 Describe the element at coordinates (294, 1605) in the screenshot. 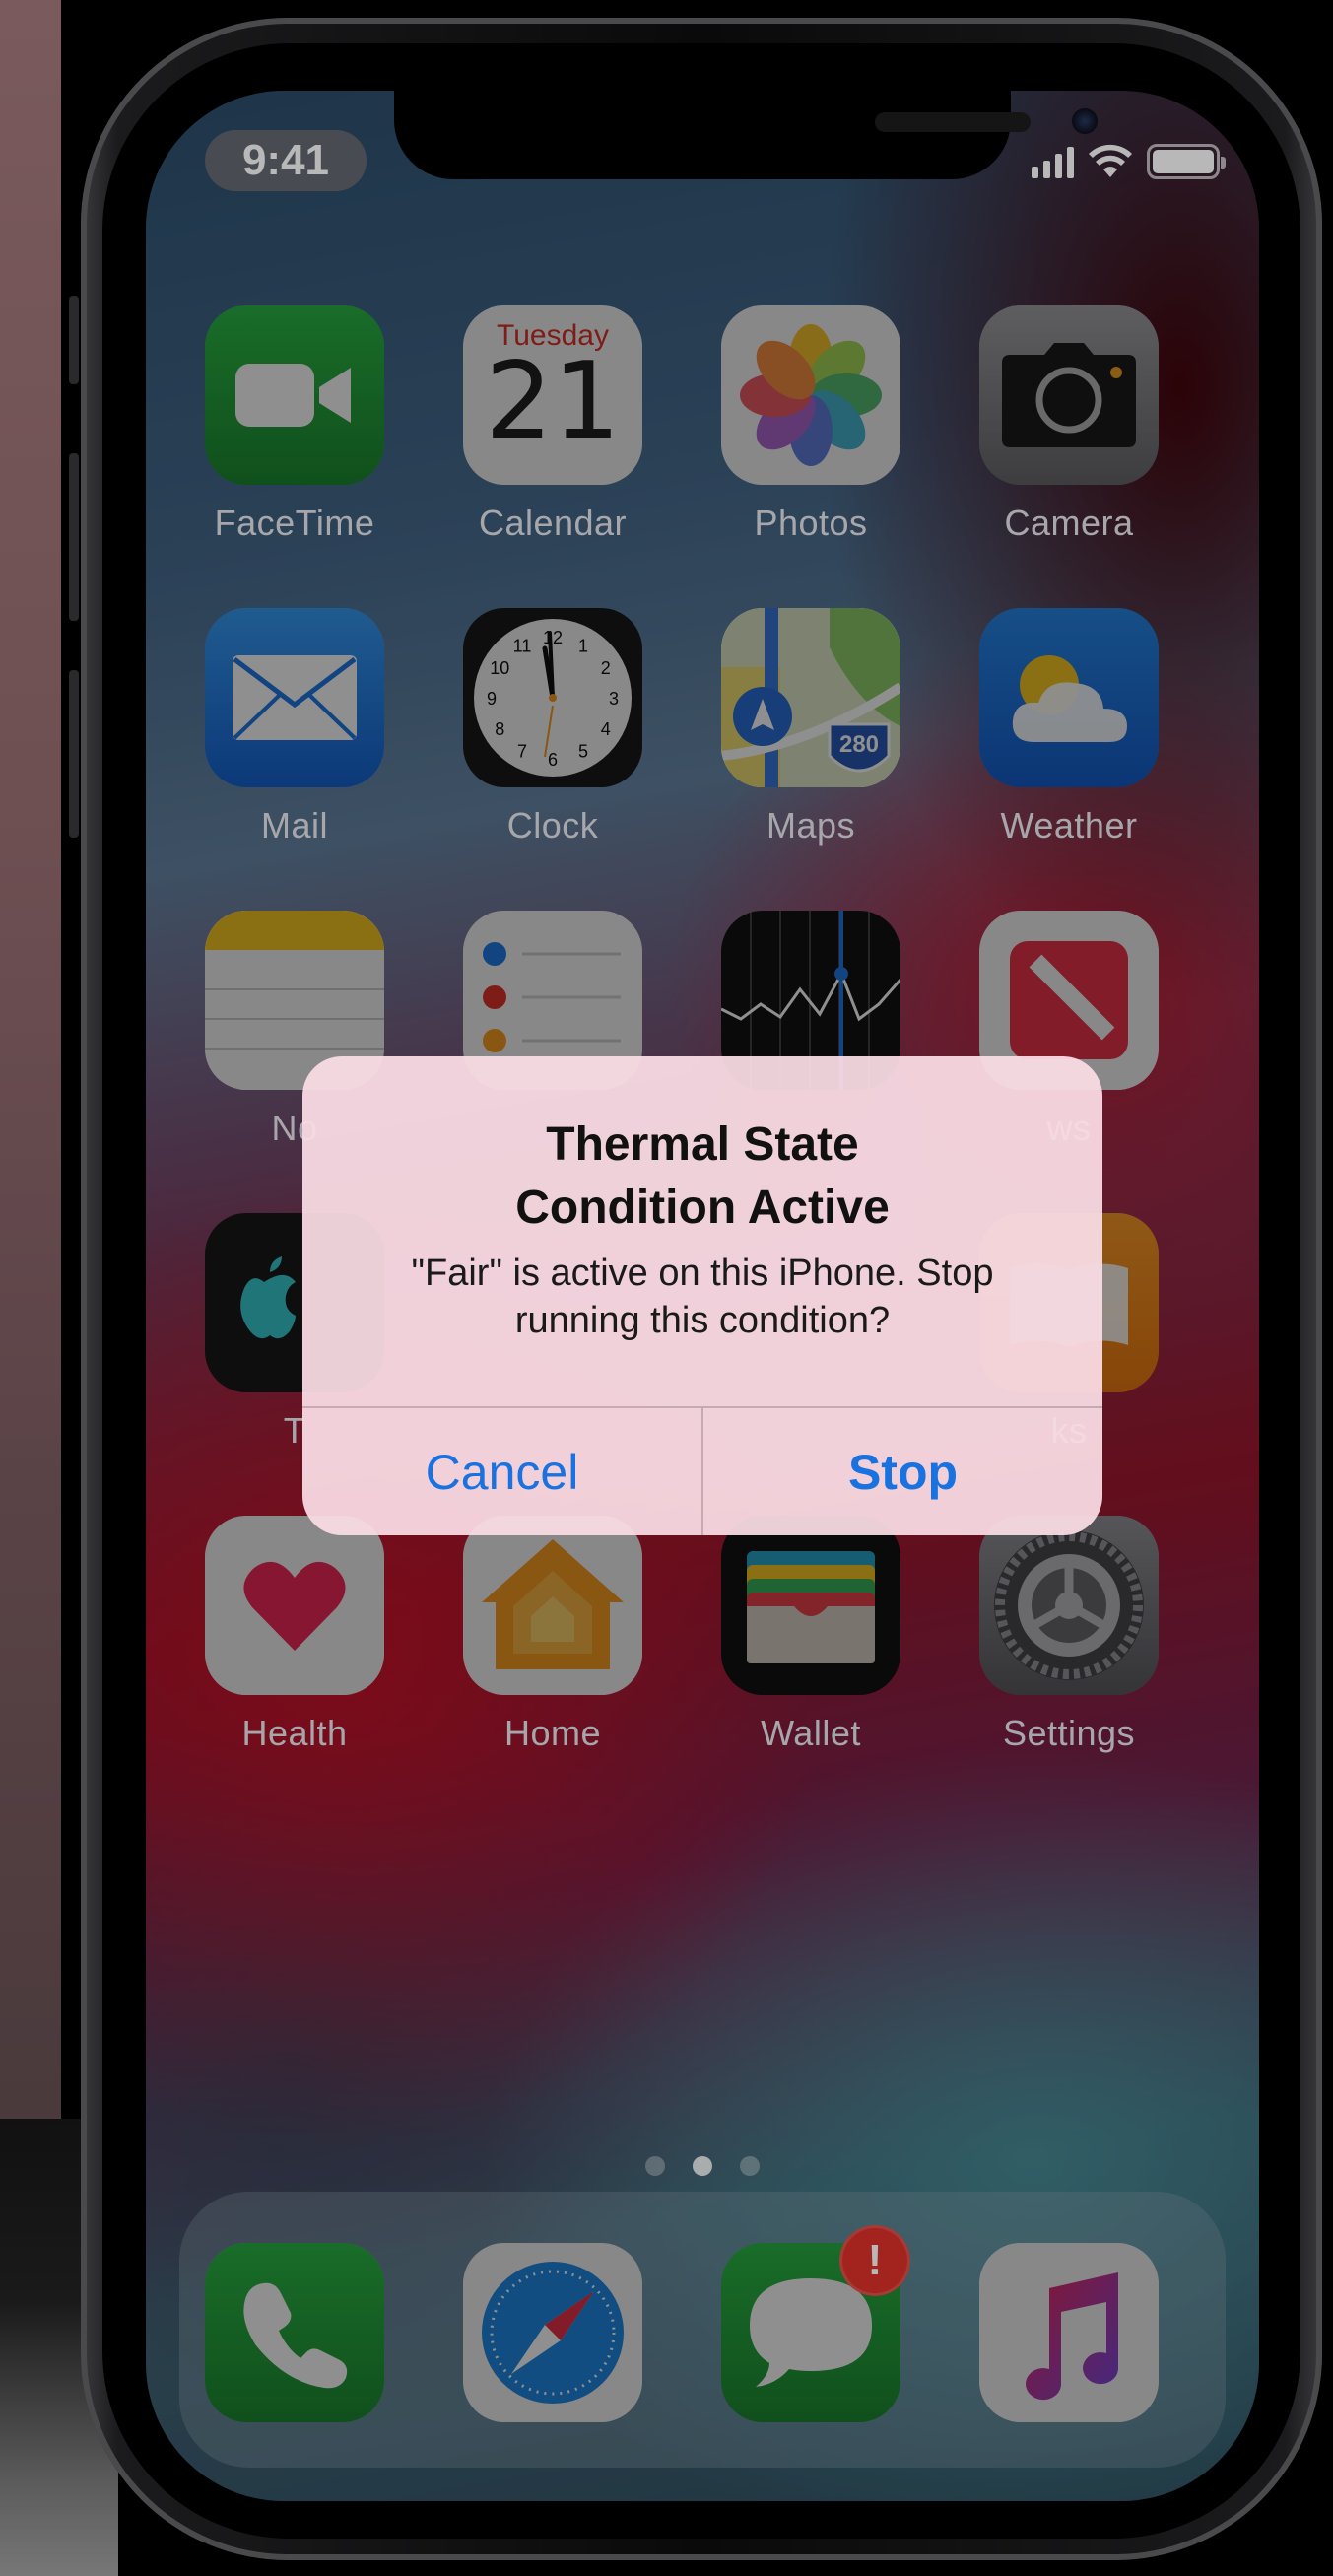

I see `health-icon` at that location.